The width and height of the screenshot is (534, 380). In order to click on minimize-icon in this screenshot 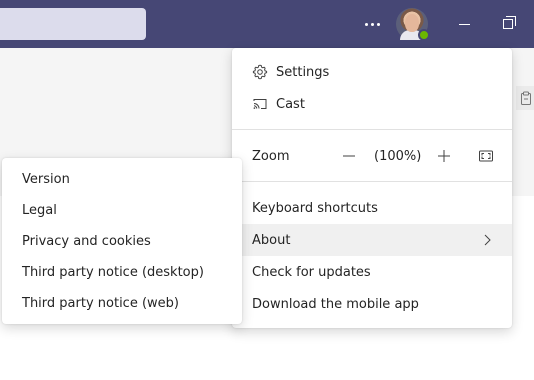, I will do `click(464, 24)`.